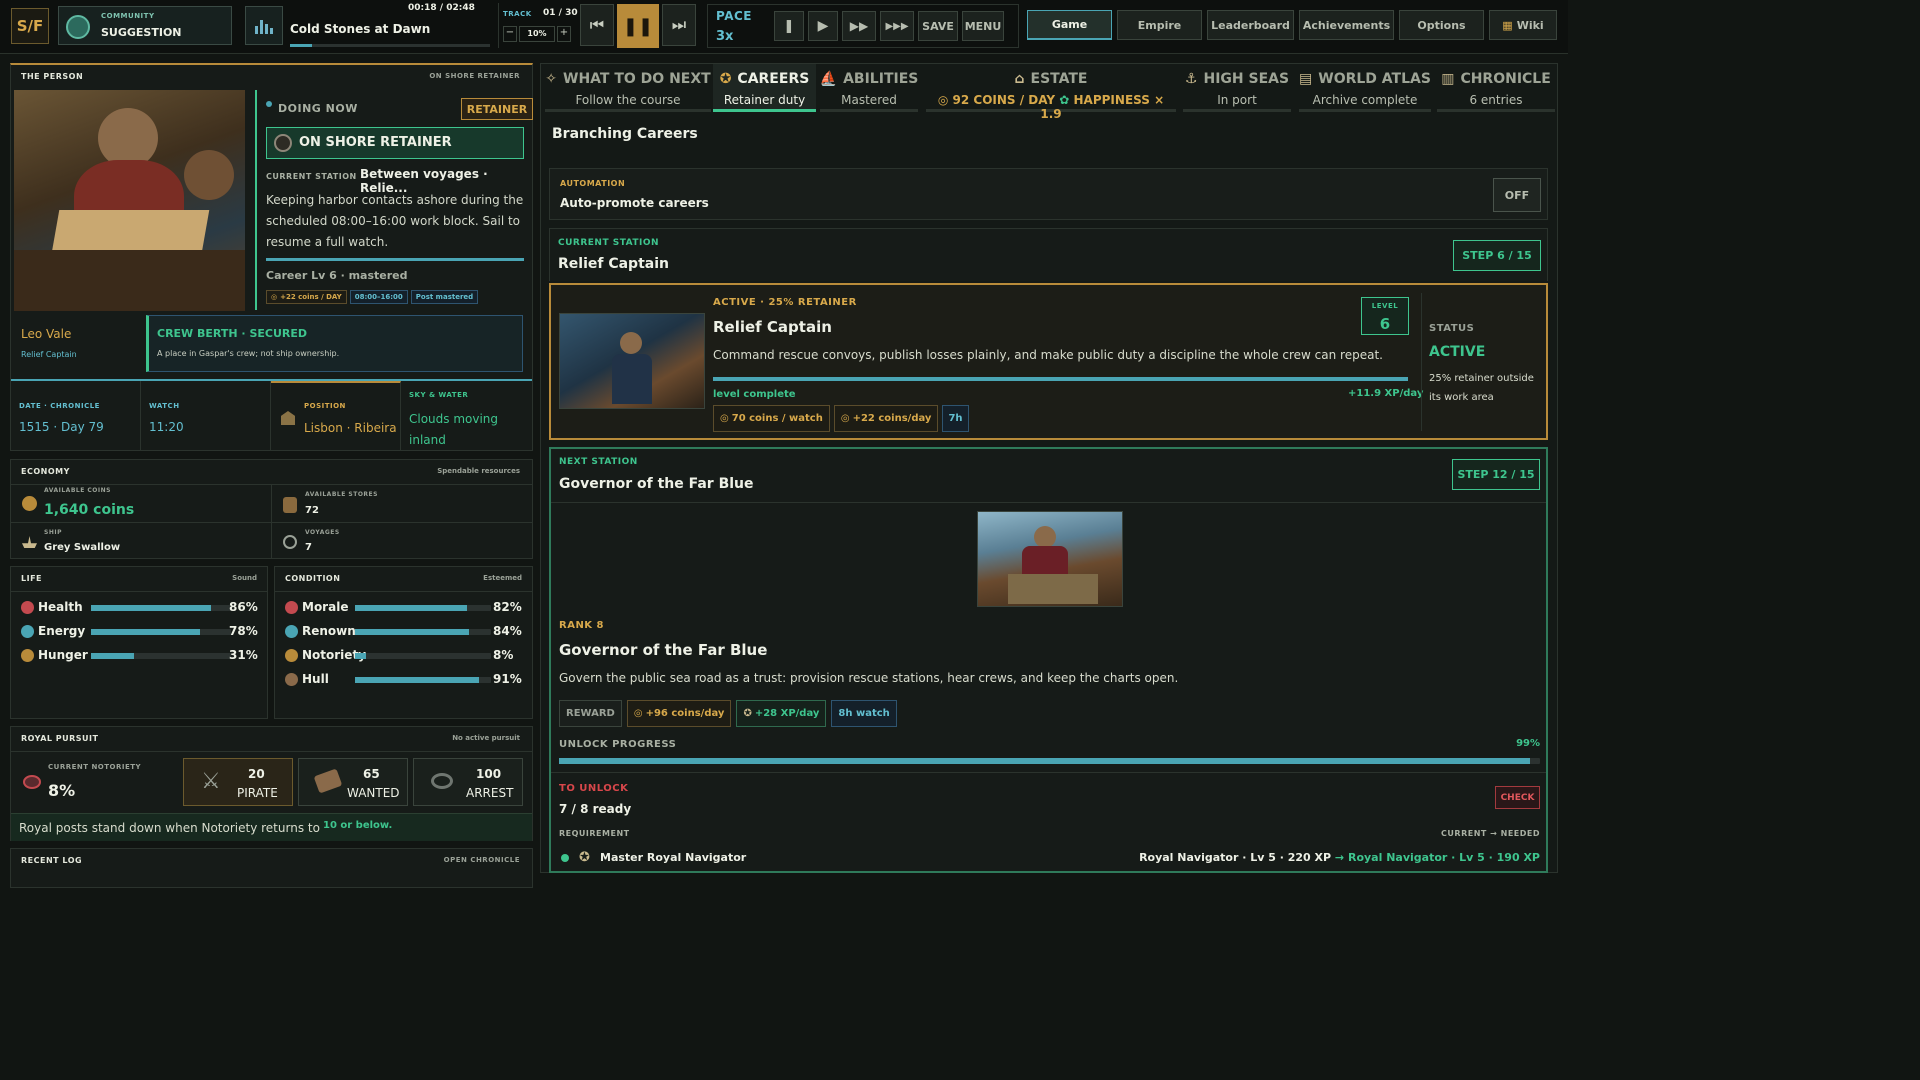  What do you see at coordinates (938, 26) in the screenshot?
I see `save-button: SAVE` at bounding box center [938, 26].